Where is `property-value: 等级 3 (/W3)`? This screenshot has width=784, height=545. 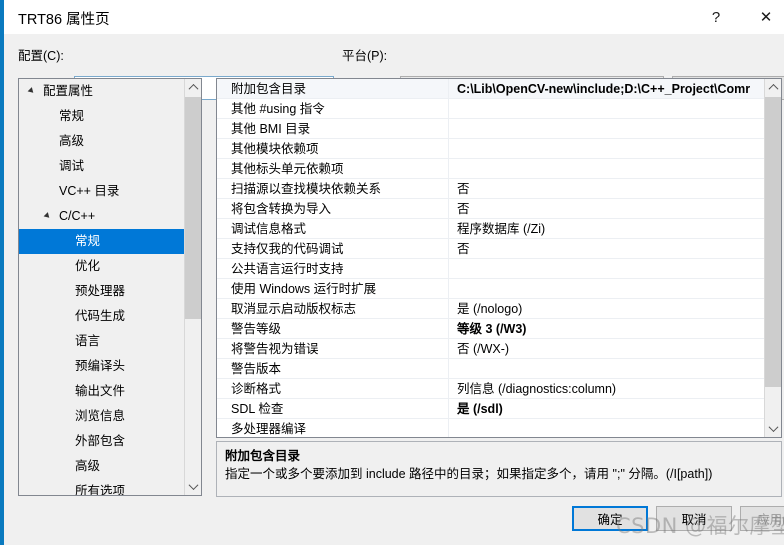
property-value: 等级 3 (/W3) is located at coordinates (607, 328).